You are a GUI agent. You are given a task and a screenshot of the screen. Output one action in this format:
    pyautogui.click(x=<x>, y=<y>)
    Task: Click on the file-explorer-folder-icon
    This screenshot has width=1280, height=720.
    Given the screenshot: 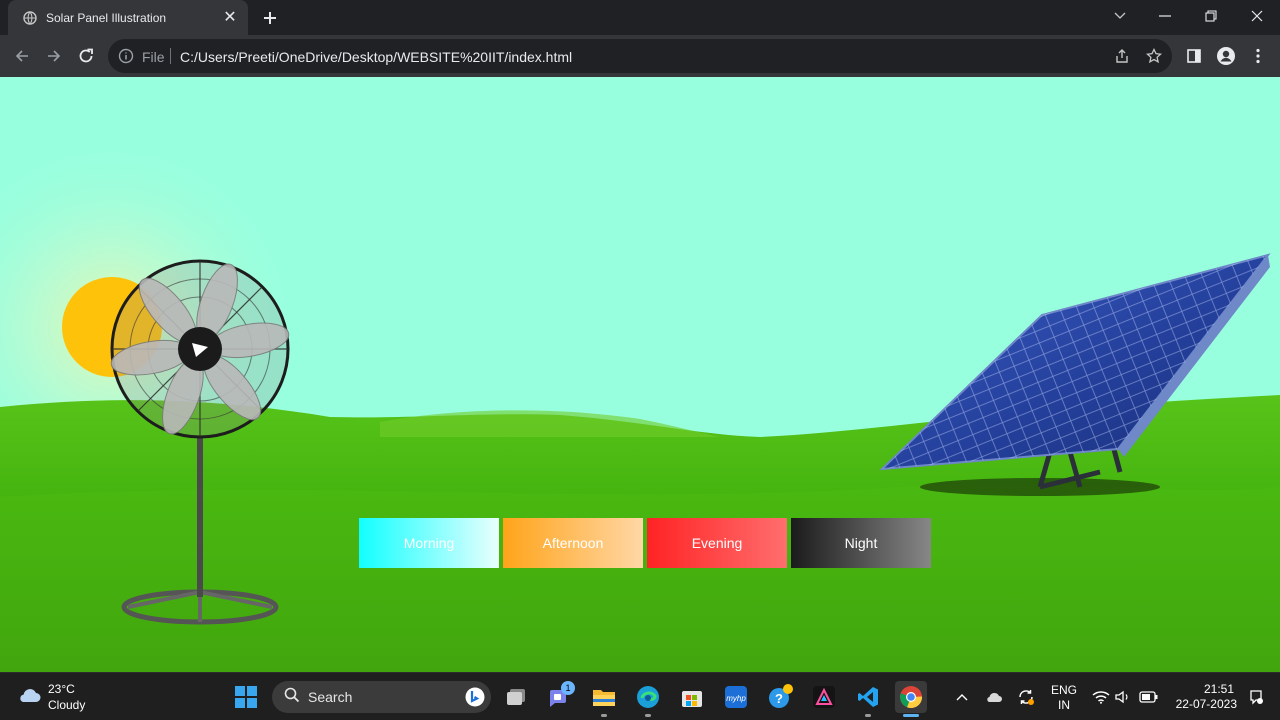 What is the action you would take?
    pyautogui.click(x=604, y=697)
    